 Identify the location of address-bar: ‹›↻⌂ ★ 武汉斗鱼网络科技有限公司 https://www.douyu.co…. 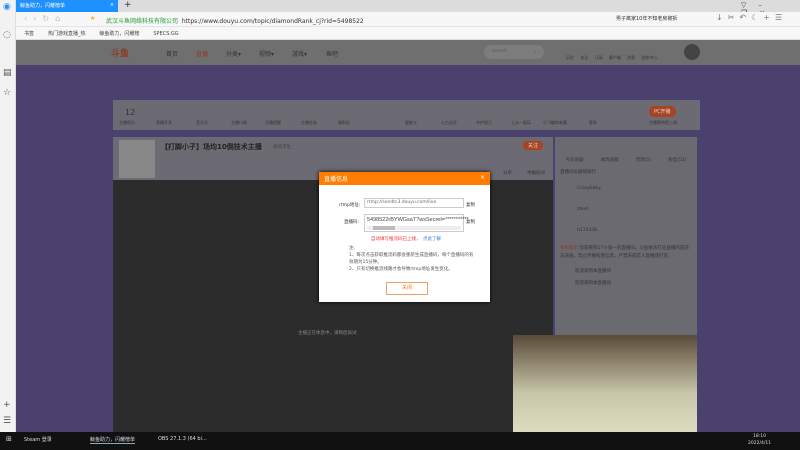
(408, 19).